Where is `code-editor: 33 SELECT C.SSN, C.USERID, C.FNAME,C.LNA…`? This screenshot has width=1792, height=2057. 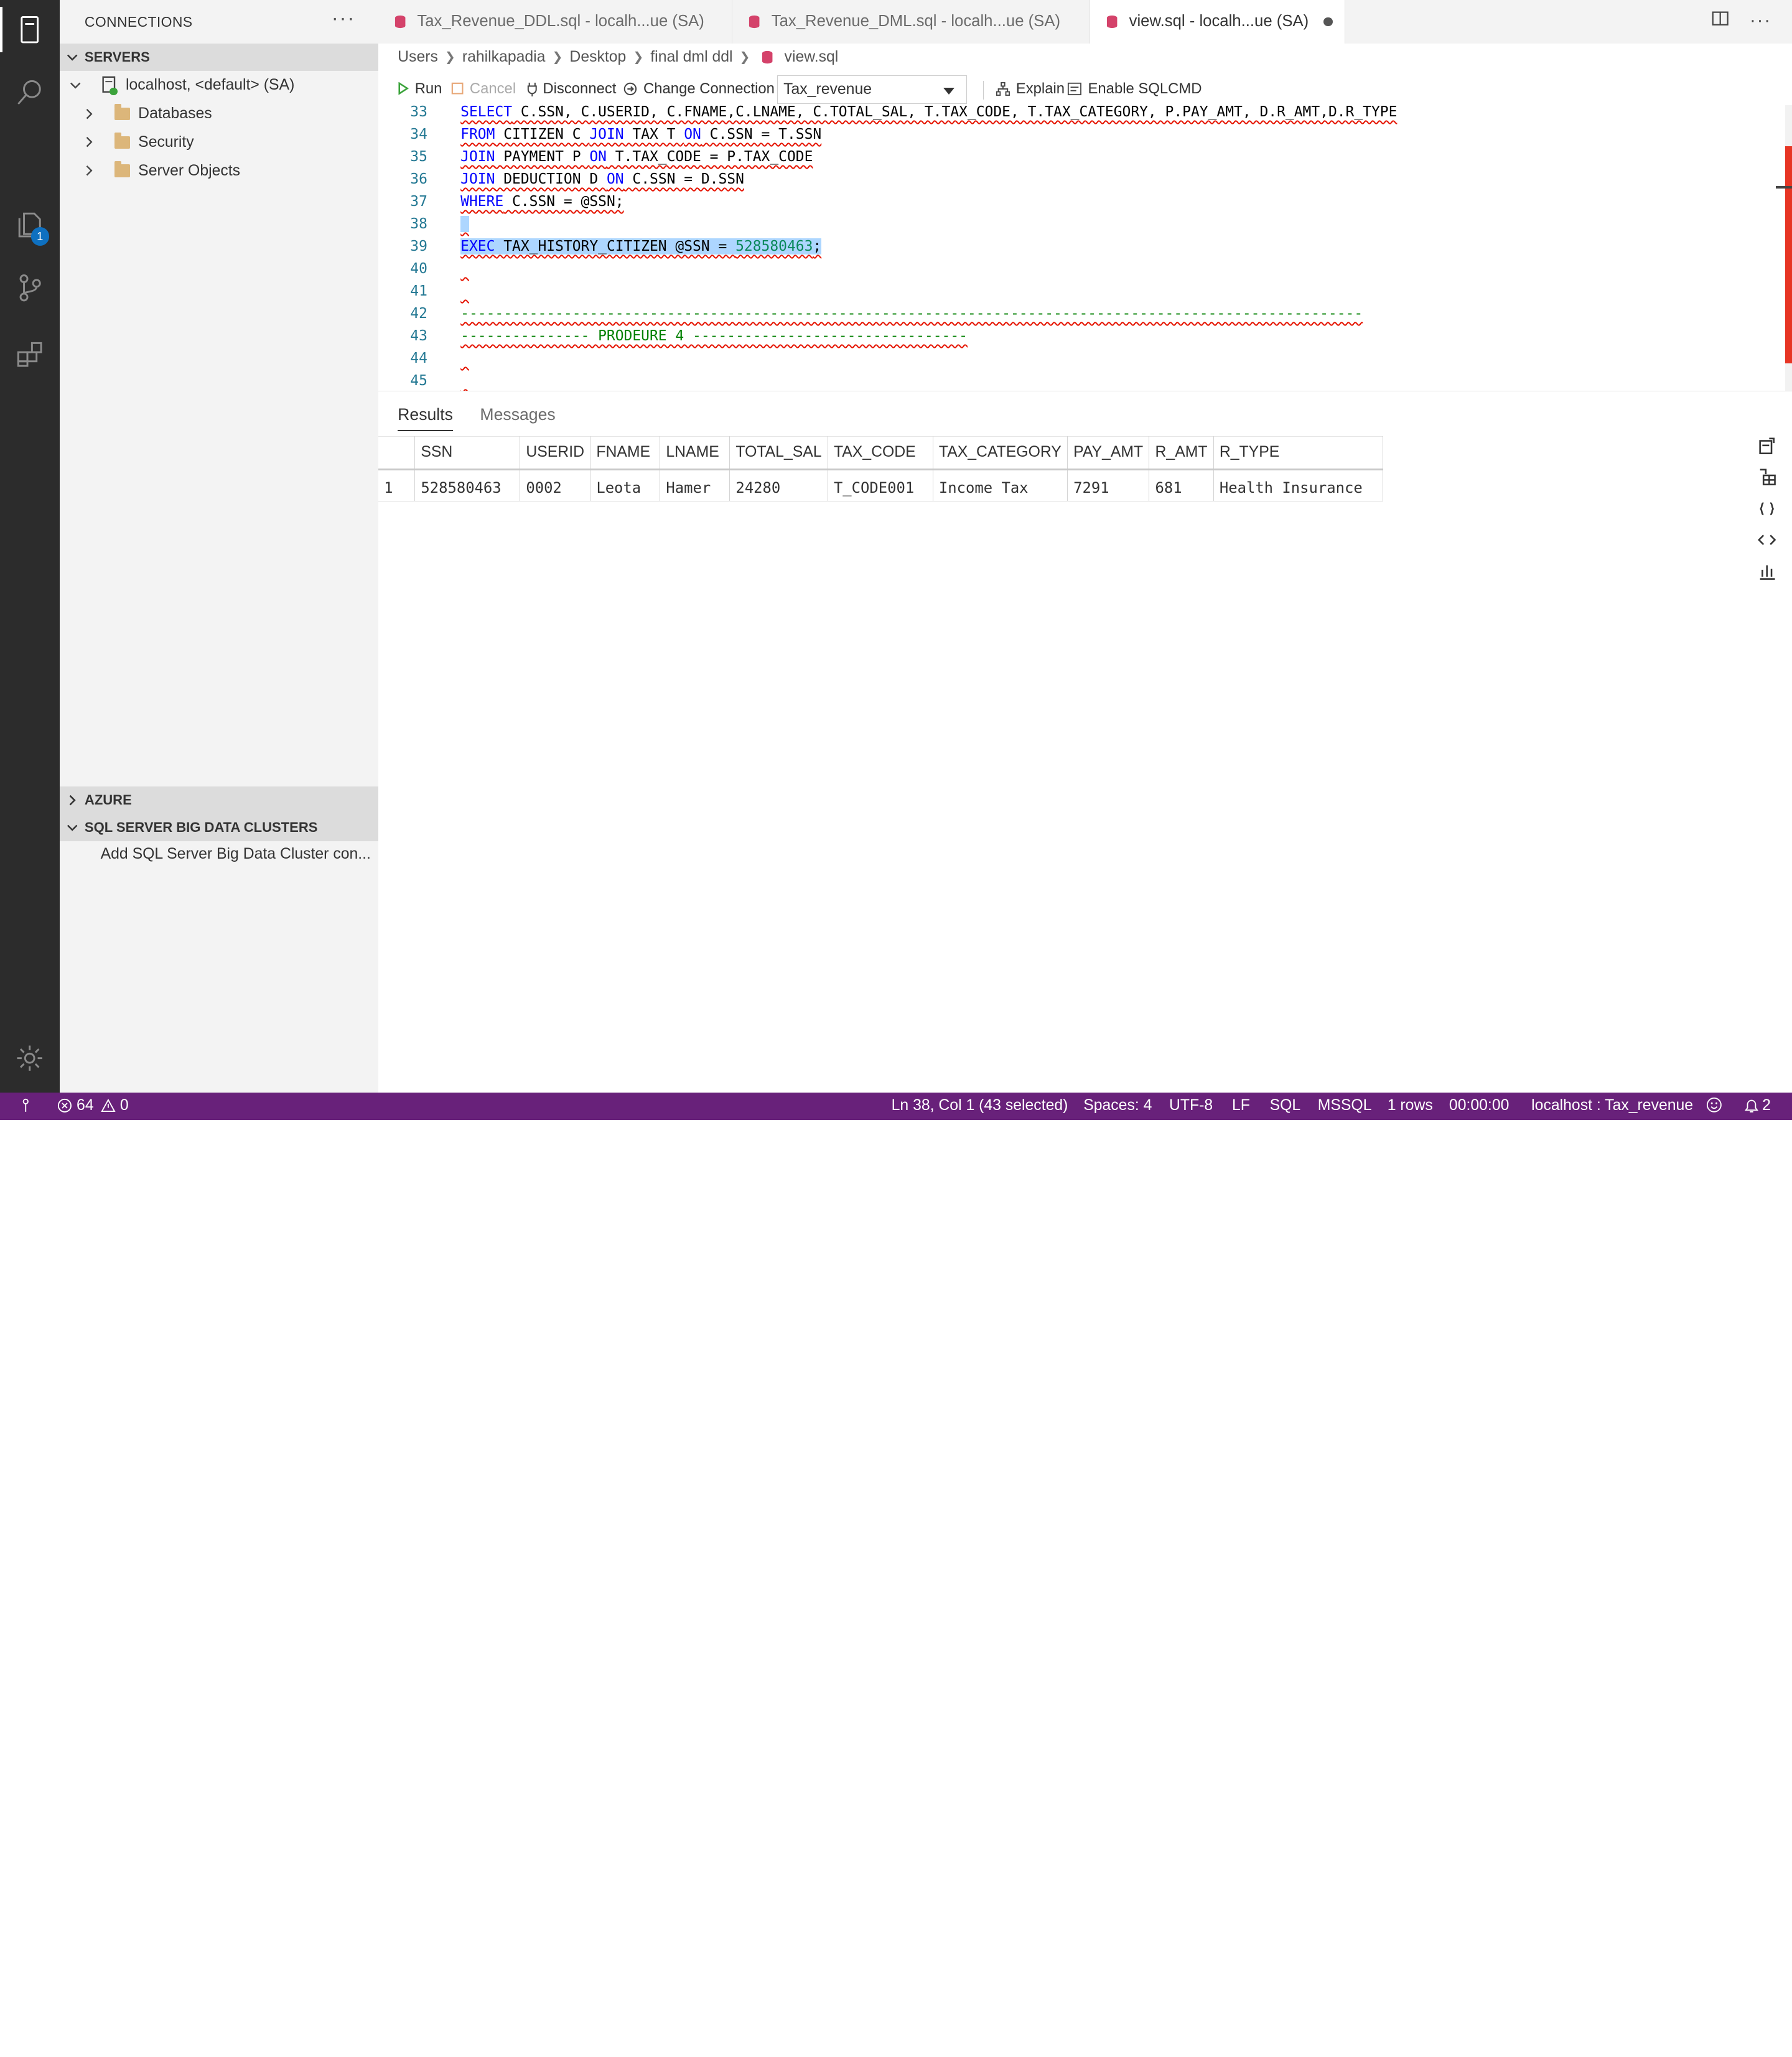 code-editor: 33 SELECT C.SSN, C.USERID, C.FNAME,C.LNA… is located at coordinates (1085, 248).